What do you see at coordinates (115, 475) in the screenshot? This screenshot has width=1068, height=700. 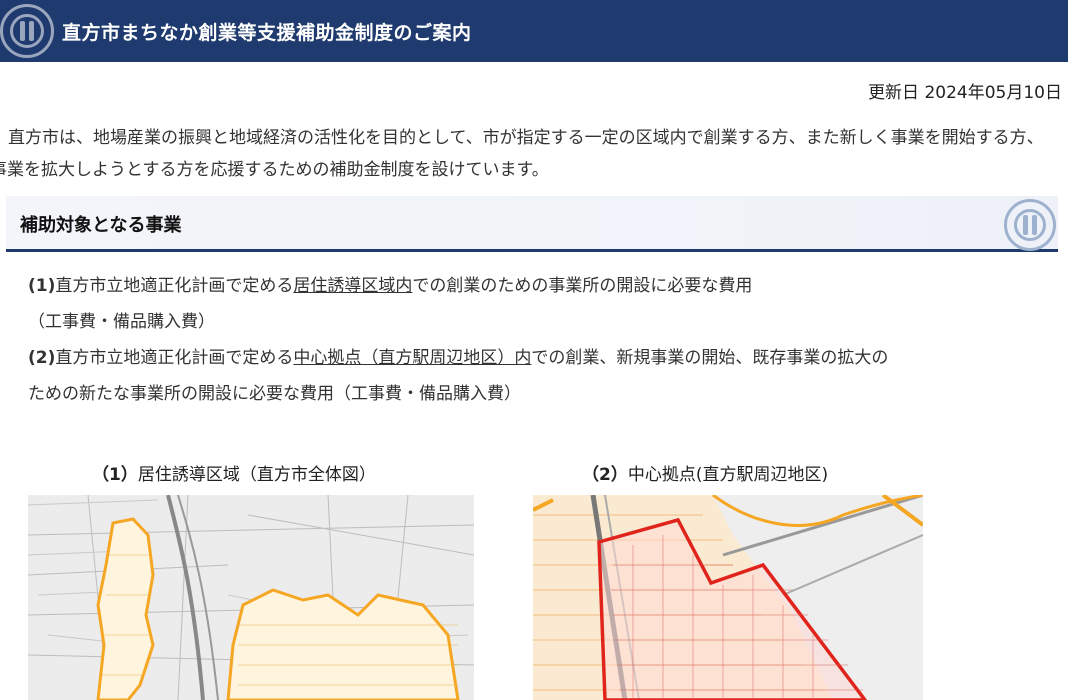 I see `map-number: （1）` at bounding box center [115, 475].